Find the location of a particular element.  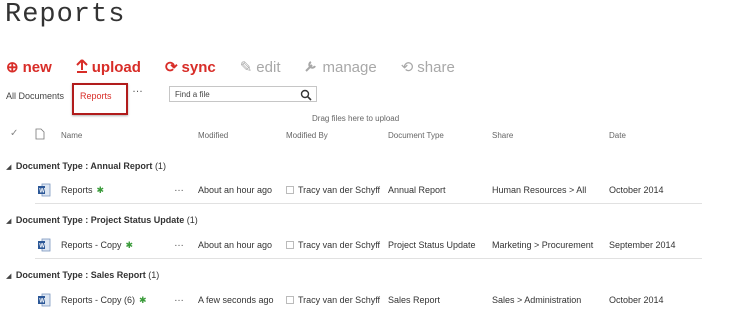

item-date: September 2014 is located at coordinates (642, 245).